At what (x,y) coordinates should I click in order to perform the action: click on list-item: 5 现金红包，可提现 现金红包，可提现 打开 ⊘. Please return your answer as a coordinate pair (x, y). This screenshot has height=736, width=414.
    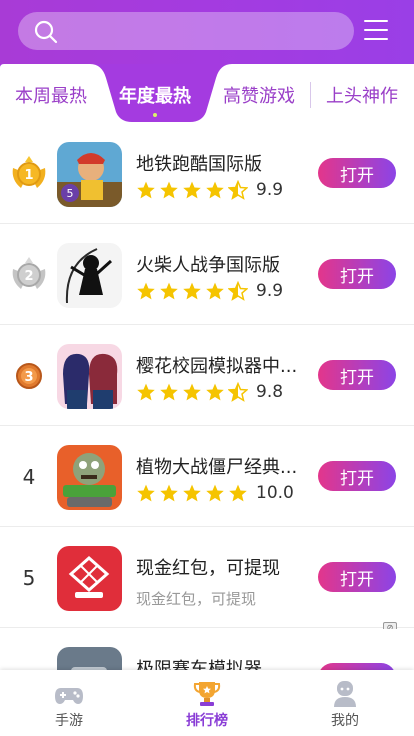
    Looking at the image, I should click on (207, 580).